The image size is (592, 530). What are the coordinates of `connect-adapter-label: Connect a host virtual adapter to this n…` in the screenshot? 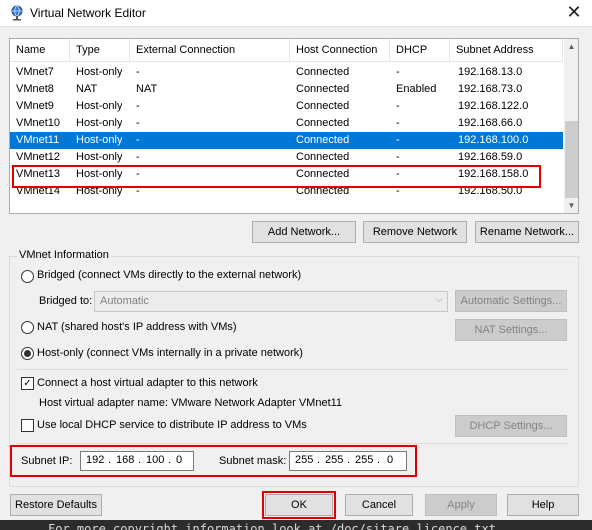 It's located at (147, 383).